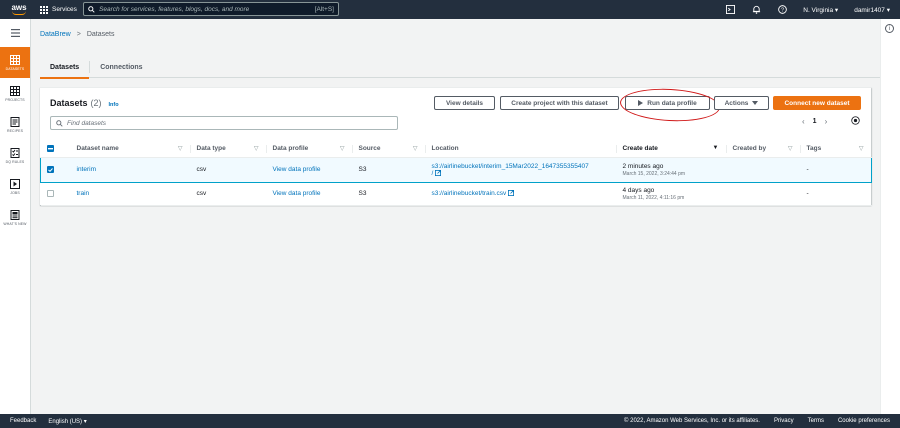 The width and height of the screenshot is (900, 428). Describe the element at coordinates (643, 166) in the screenshot. I see `create-date-relative: 2 minutes ago` at that location.